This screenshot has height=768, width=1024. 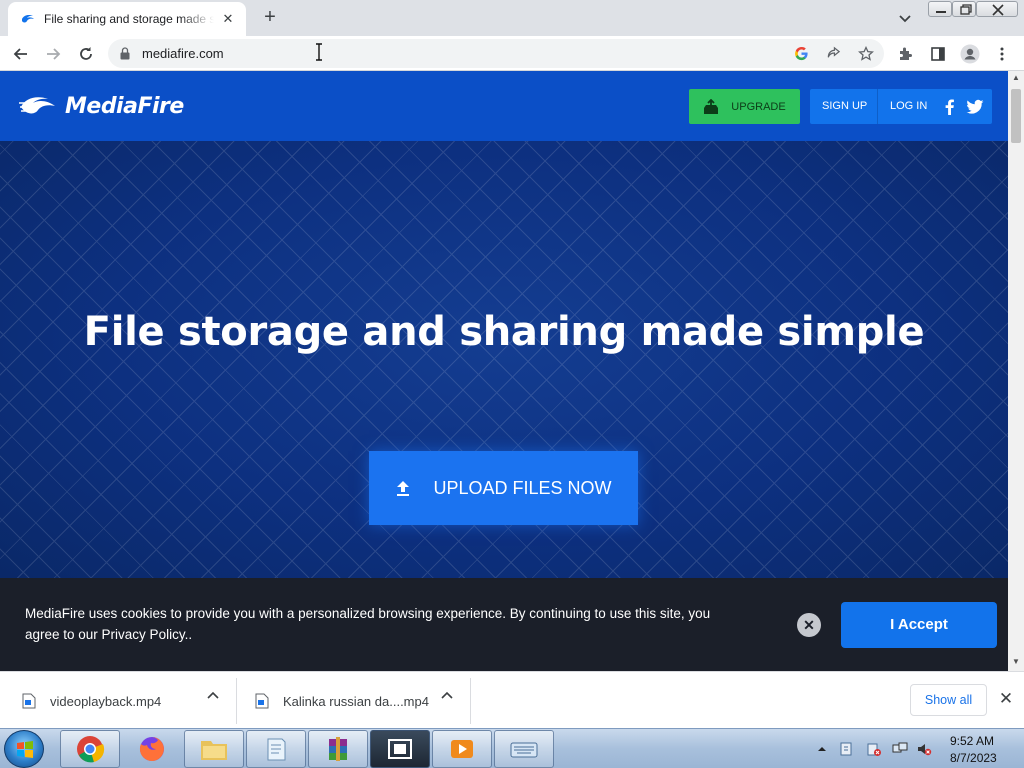 What do you see at coordinates (833, 53) in the screenshot?
I see `share-icon` at bounding box center [833, 53].